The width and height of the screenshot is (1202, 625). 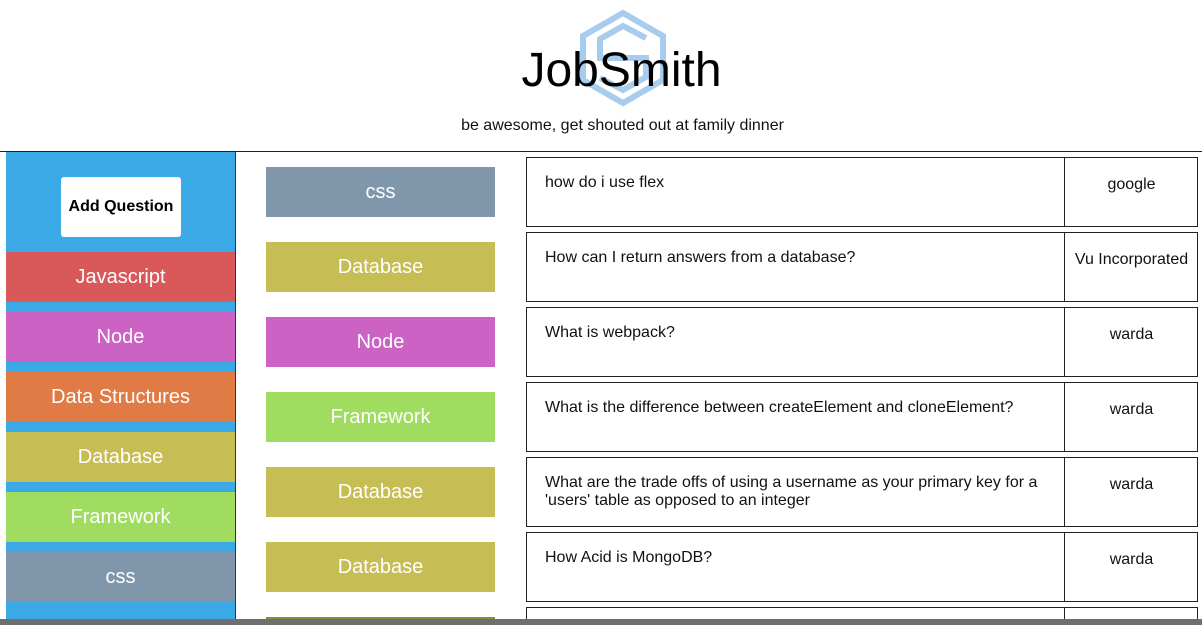 I want to click on question-tag: css, so click(x=380, y=192).